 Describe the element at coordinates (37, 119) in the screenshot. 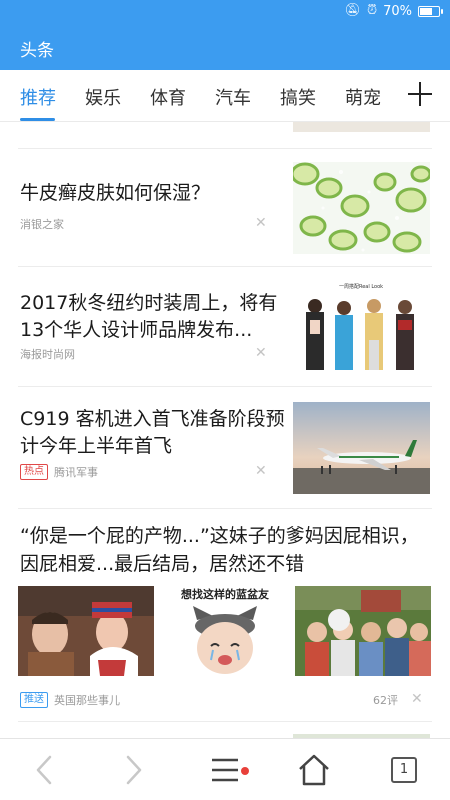

I see `active-tab-indicator` at that location.